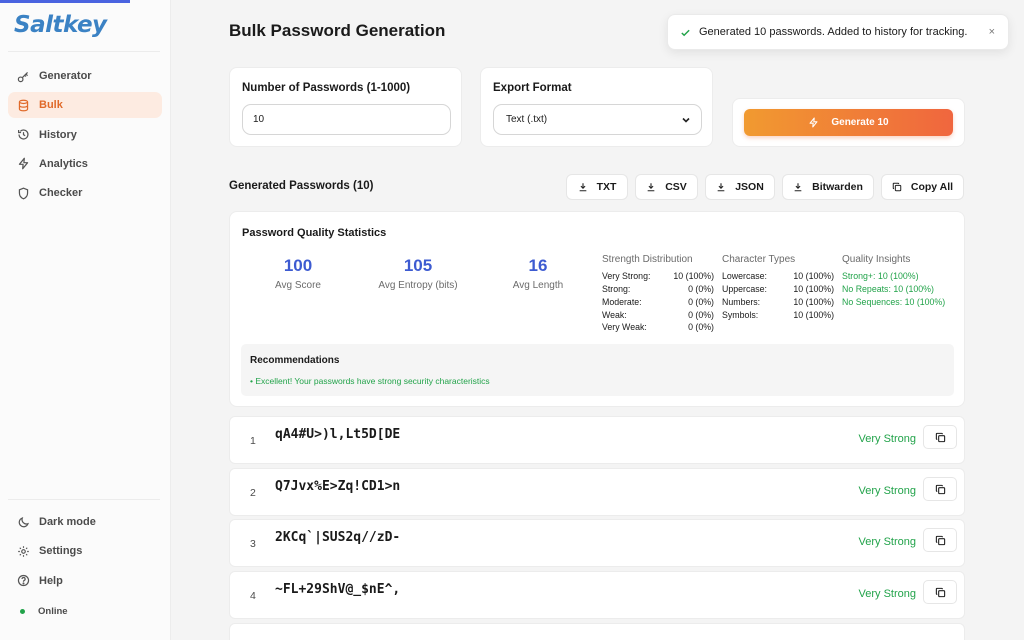 The width and height of the screenshot is (1024, 640). I want to click on format-card: Export Format Text (.txt), so click(596, 107).